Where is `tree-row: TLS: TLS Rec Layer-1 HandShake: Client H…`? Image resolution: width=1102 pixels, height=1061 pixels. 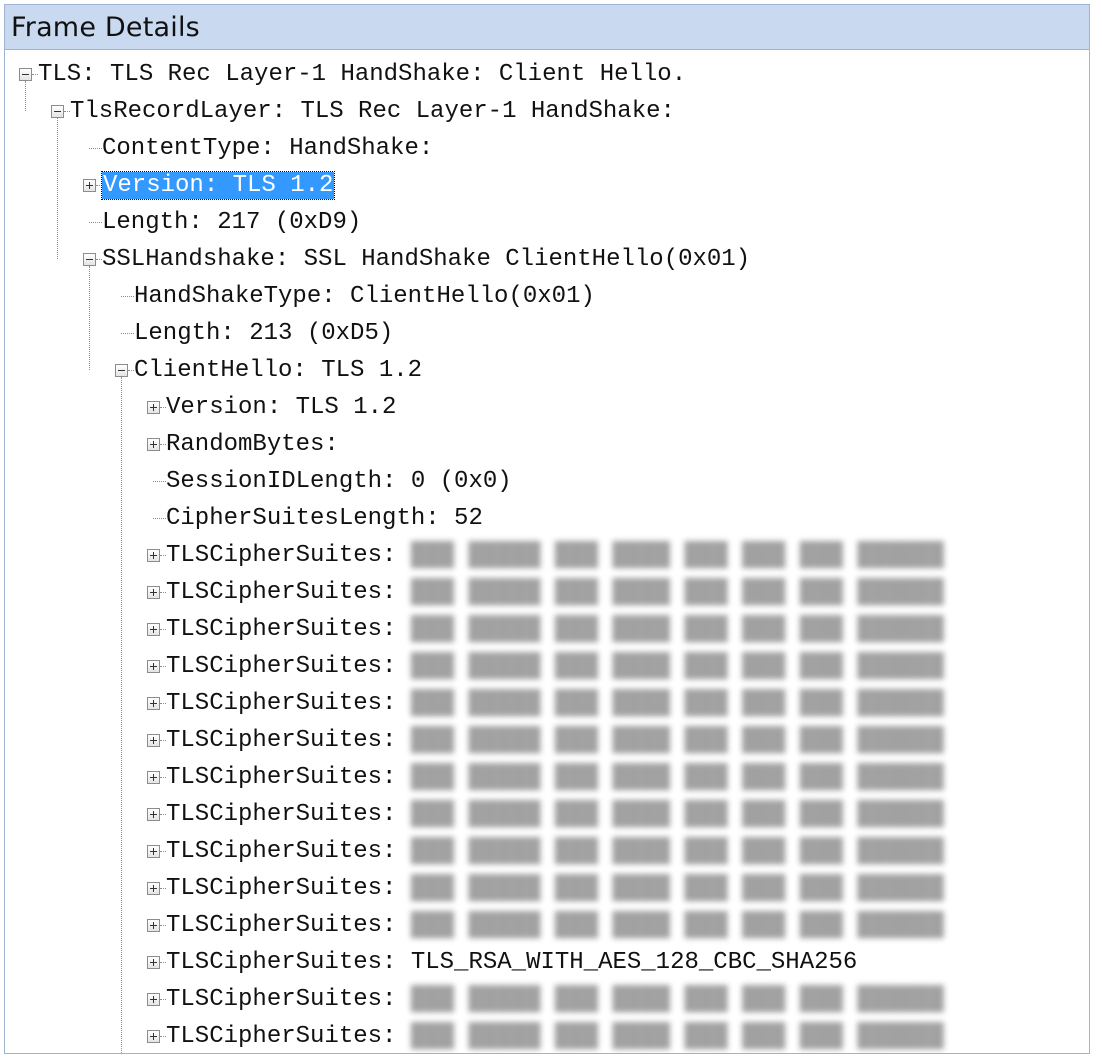
tree-row: TLS: TLS Rec Layer-1 HandShake: Client H… is located at coordinates (547, 74).